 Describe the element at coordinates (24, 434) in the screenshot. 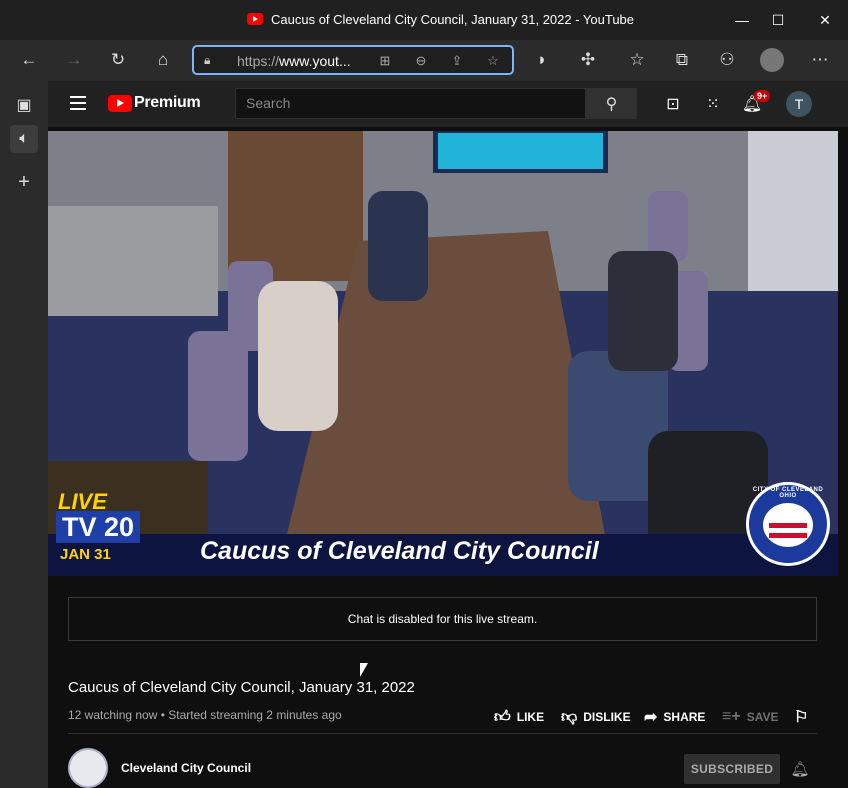

I see `browser-sidebar: ▣ 🔈︎ +` at that location.